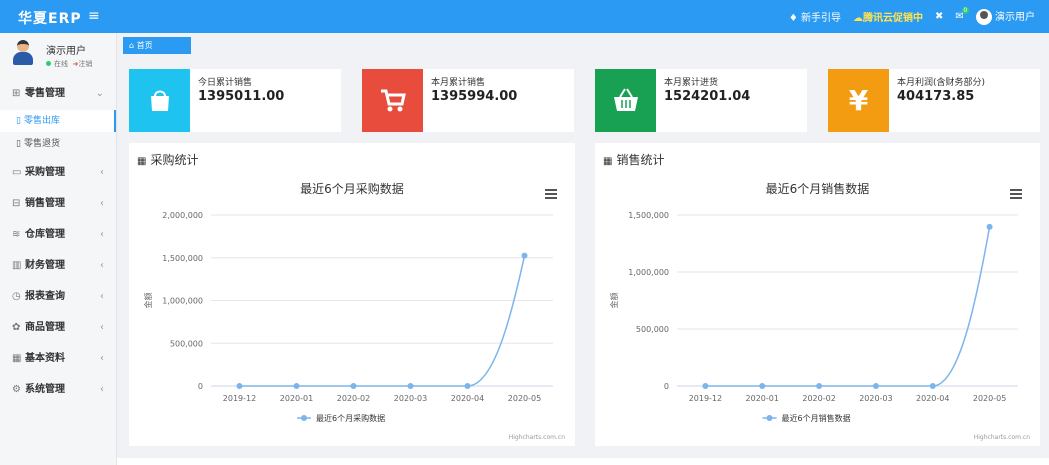  I want to click on stat-value: 1395011.00, so click(241, 96).